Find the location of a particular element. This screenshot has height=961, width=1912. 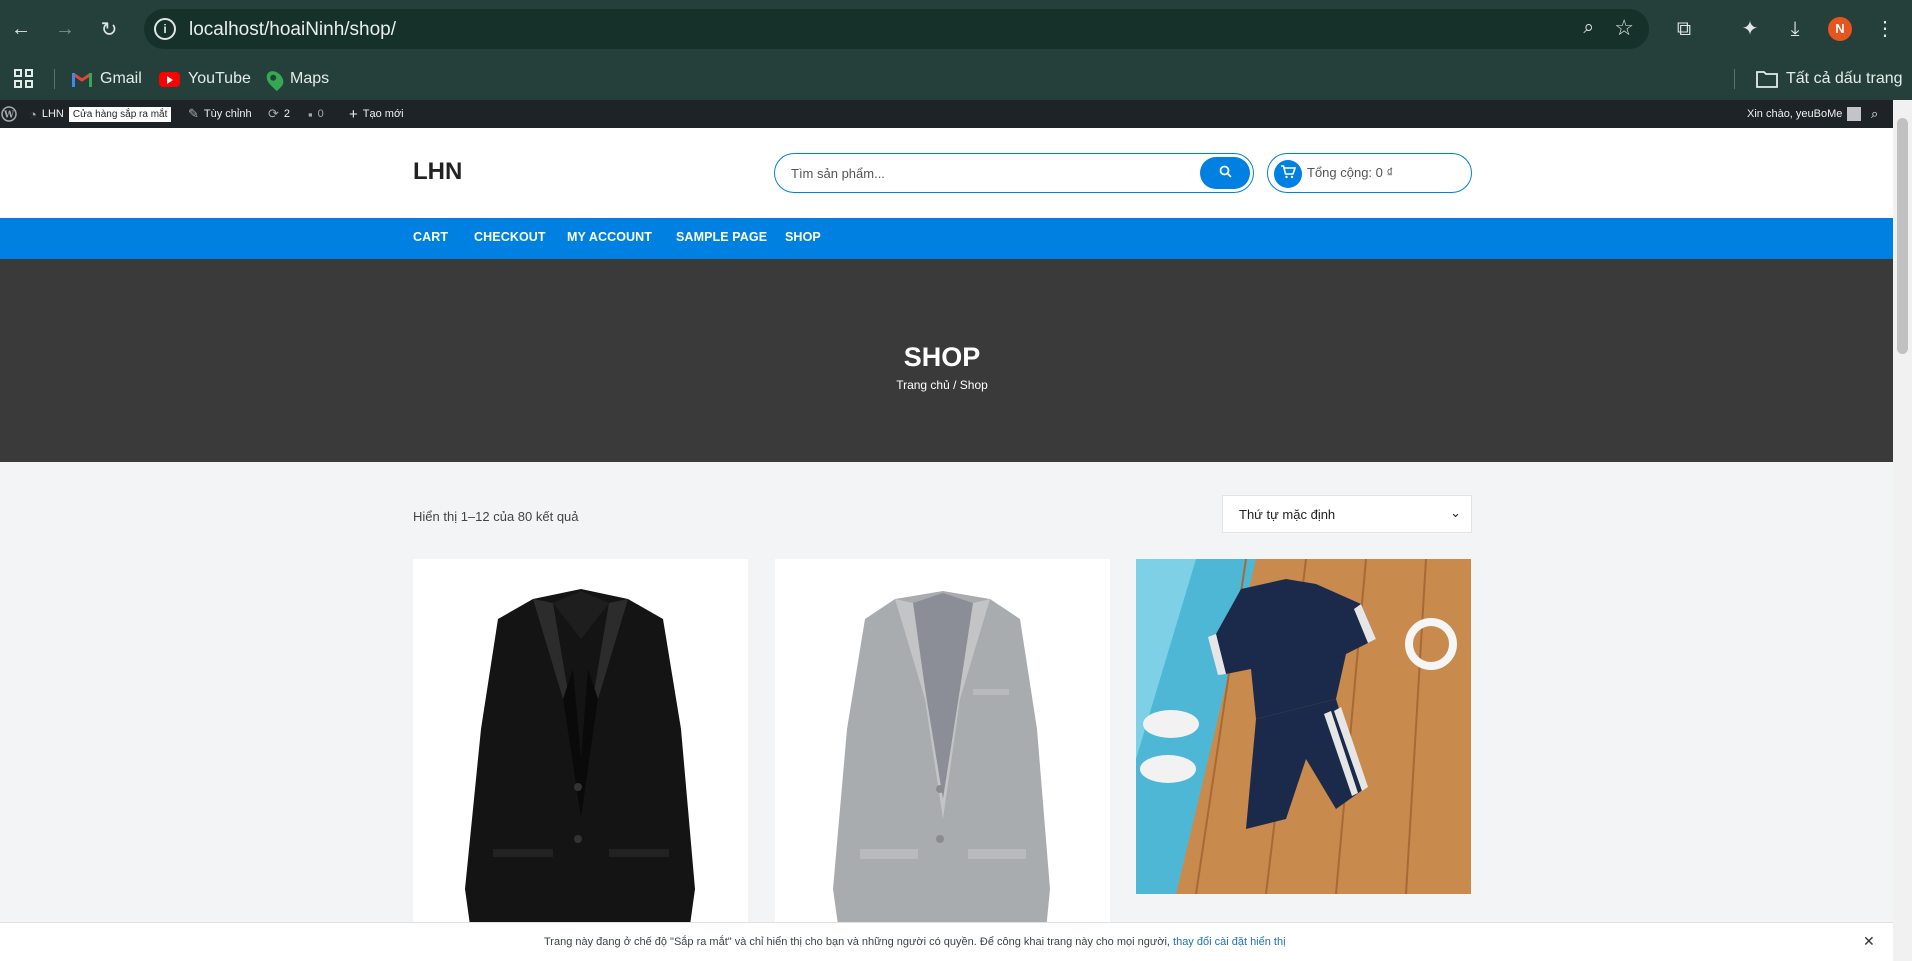

site-title: LHN is located at coordinates (437, 172).